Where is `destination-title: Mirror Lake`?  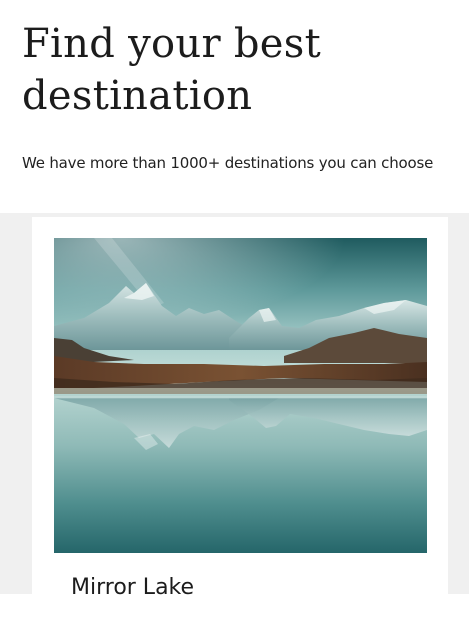 destination-title: Mirror Lake is located at coordinates (132, 588).